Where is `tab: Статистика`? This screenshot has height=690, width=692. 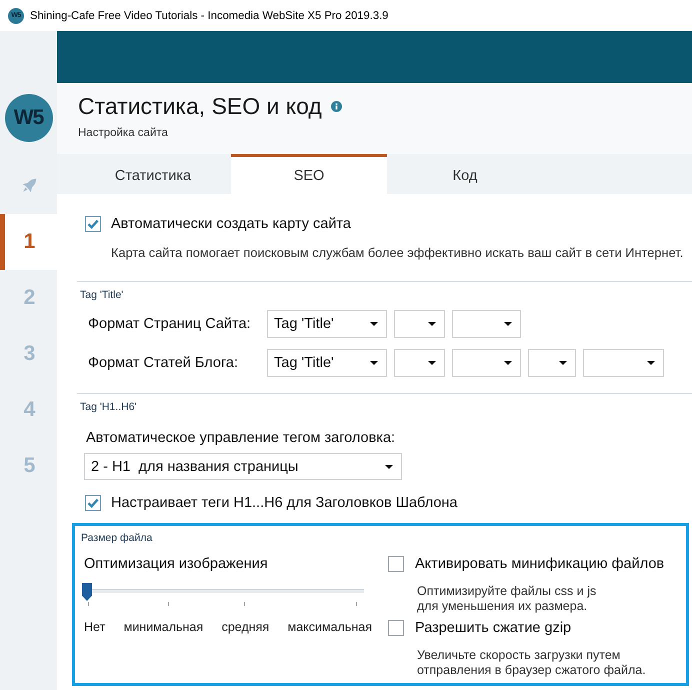 tab: Статистика is located at coordinates (153, 174).